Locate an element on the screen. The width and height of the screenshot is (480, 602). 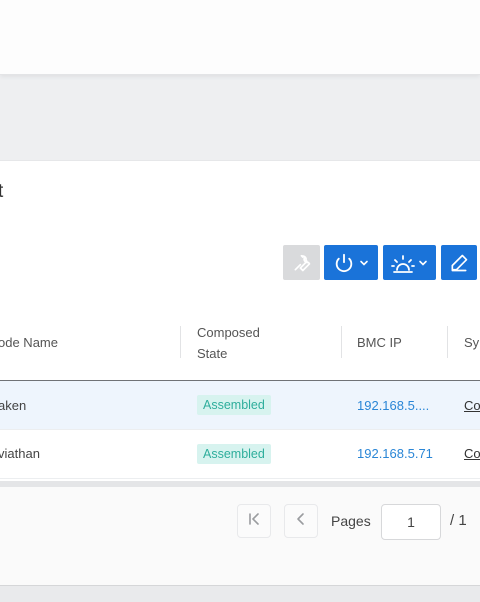
column-header-composed-state: Composed State is located at coordinates (242, 343).